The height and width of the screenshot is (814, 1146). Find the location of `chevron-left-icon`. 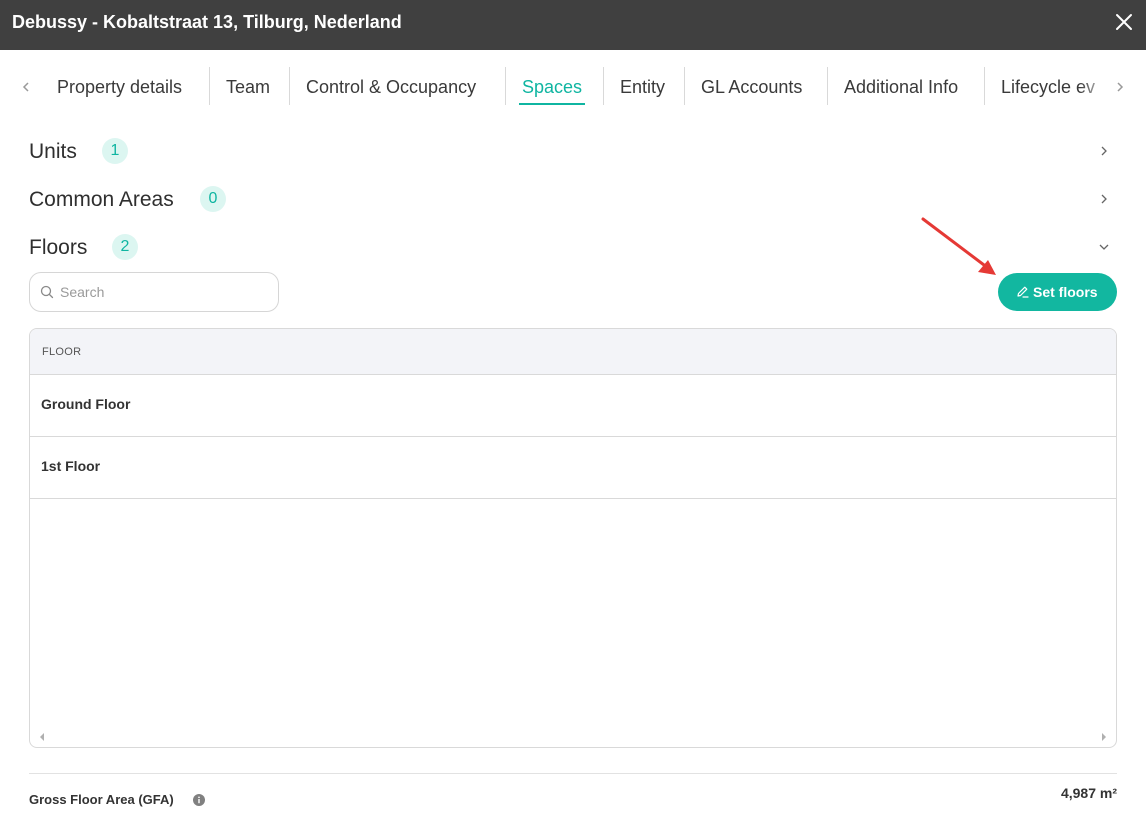

chevron-left-icon is located at coordinates (26, 87).